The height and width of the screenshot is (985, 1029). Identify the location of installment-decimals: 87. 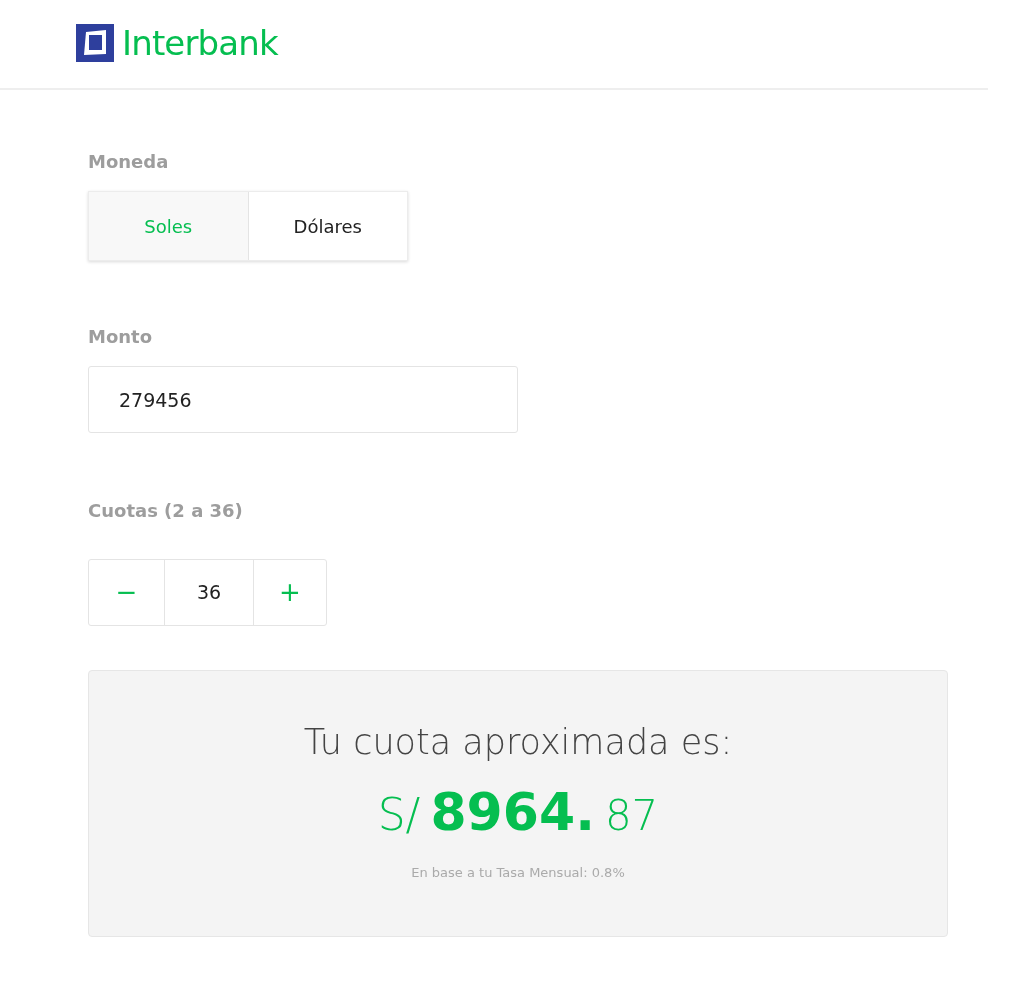
(631, 815).